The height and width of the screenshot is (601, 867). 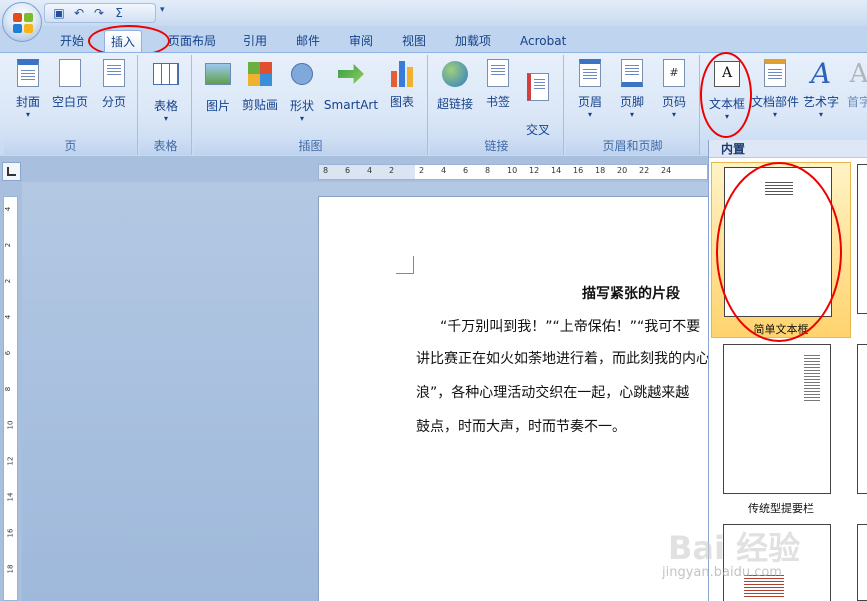 What do you see at coordinates (165, 146) in the screenshot?
I see `group-label-tables: 表格` at bounding box center [165, 146].